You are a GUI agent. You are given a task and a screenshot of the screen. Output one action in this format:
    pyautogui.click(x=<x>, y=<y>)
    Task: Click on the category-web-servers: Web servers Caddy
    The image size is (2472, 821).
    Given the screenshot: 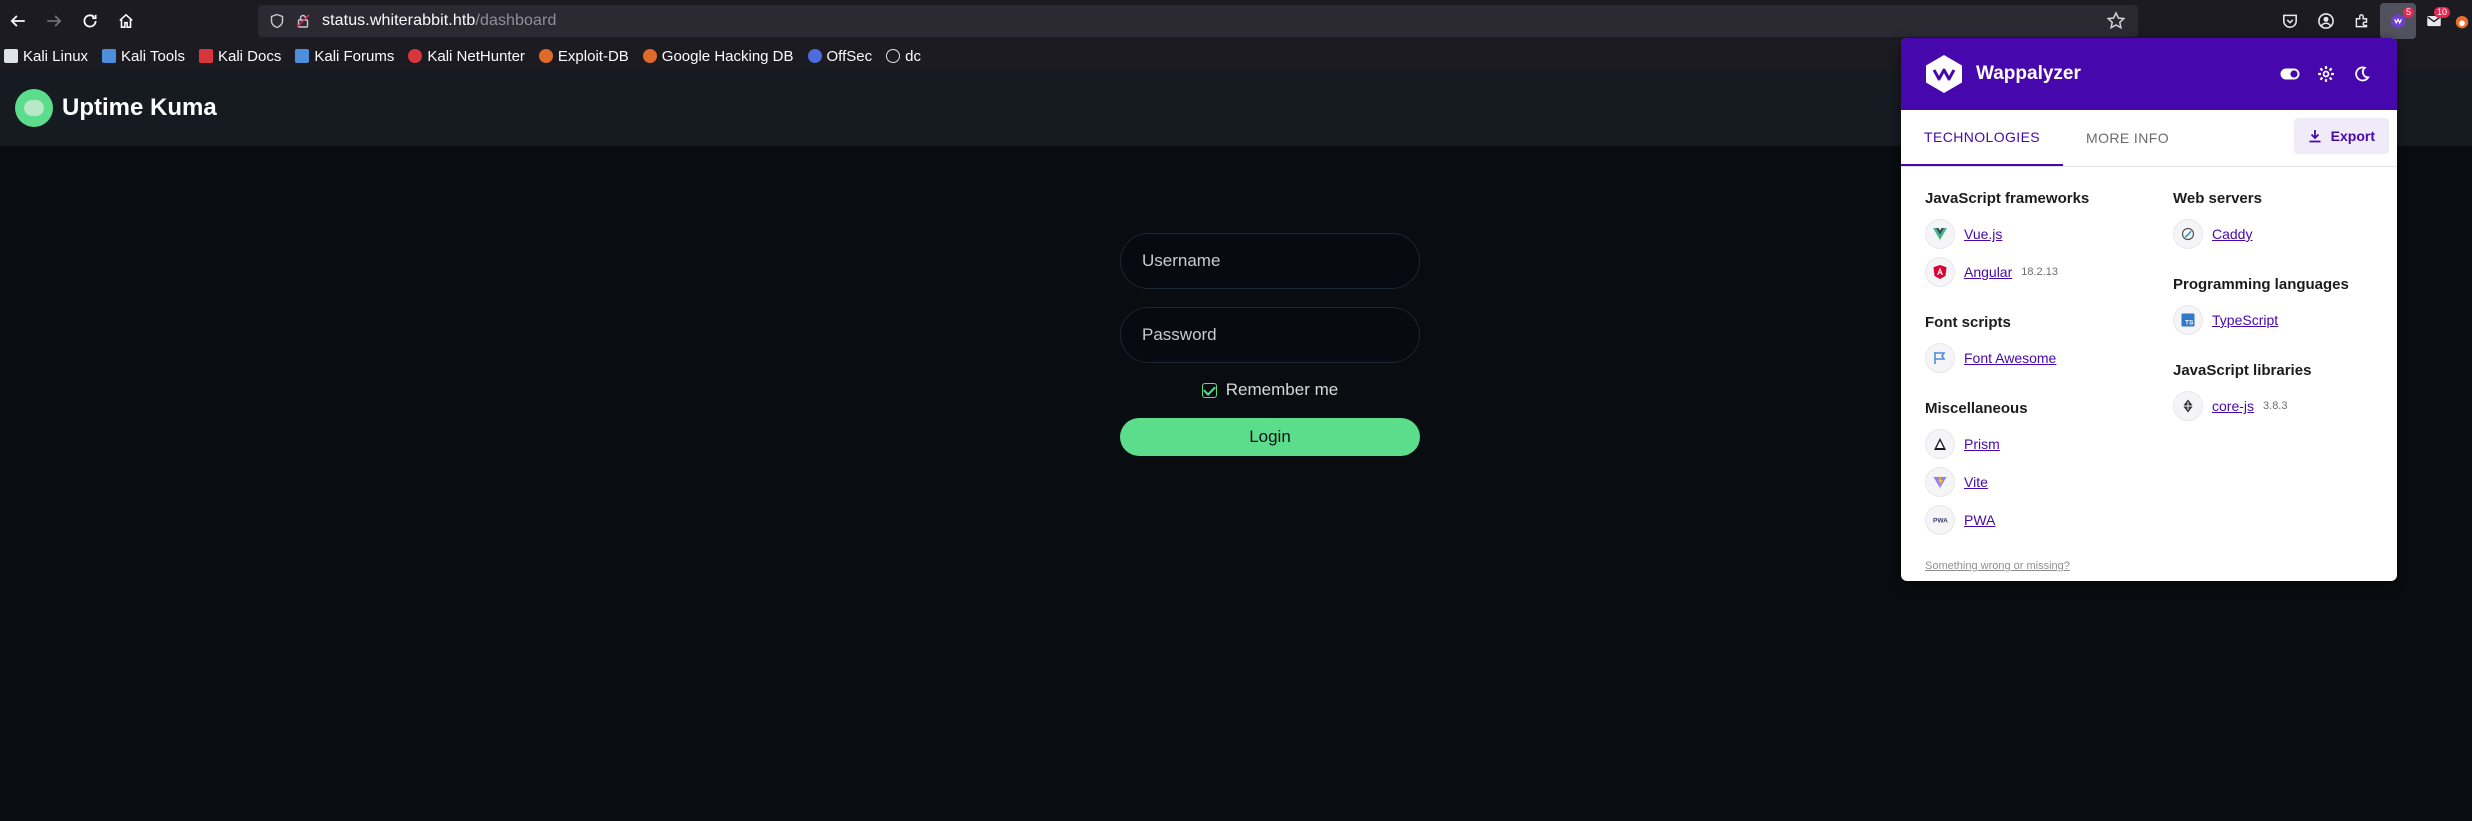 What is the action you would take?
    pyautogui.click(x=2278, y=221)
    